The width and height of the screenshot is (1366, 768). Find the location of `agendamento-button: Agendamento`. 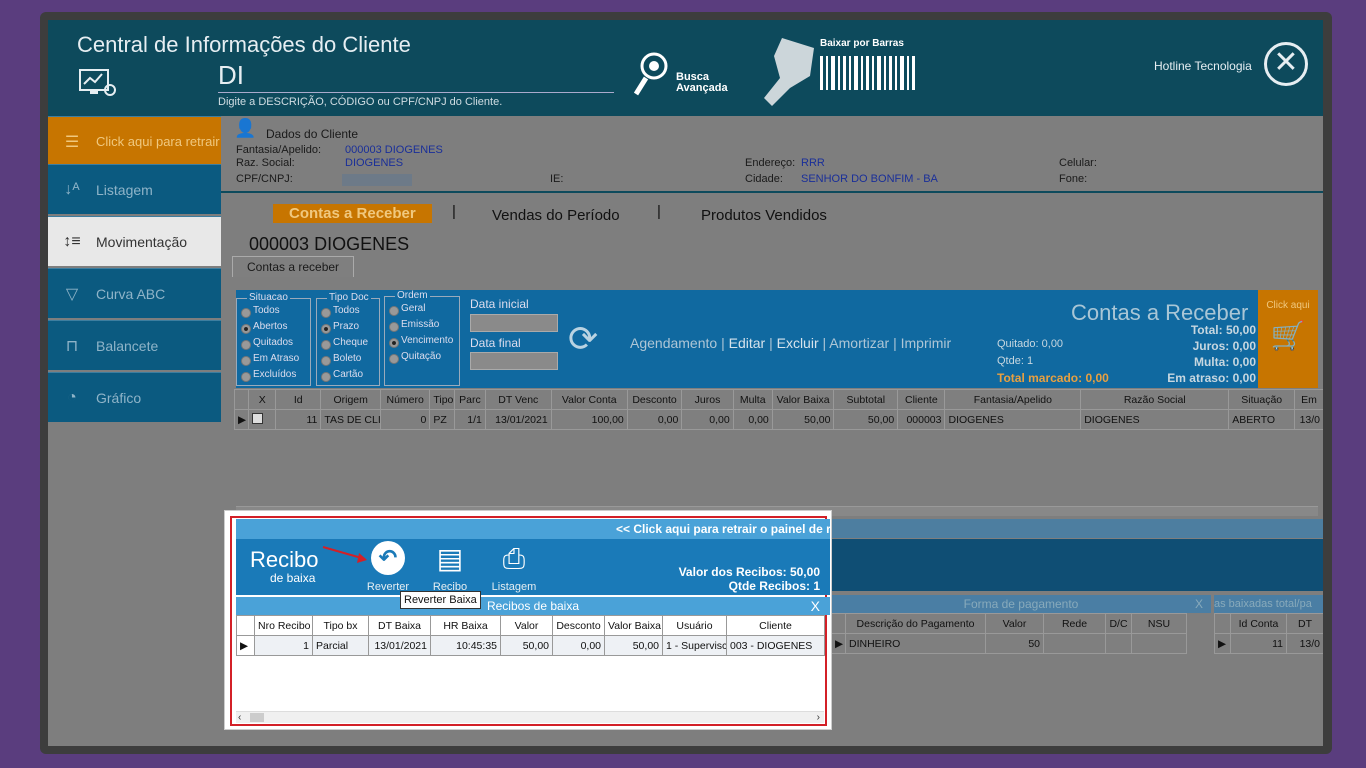

agendamento-button: Agendamento is located at coordinates (673, 343).